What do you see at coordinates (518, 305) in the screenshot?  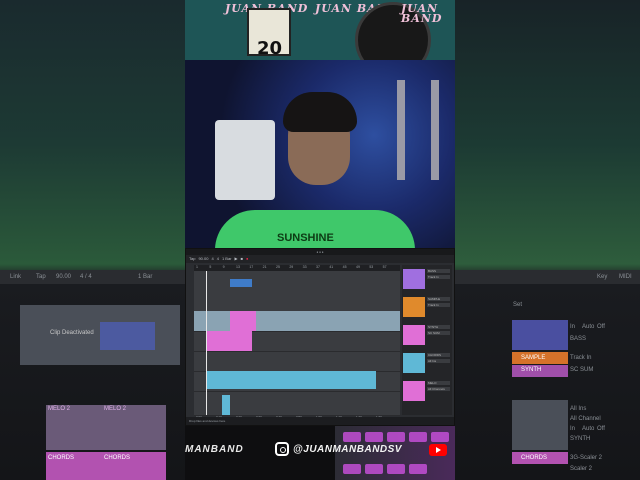 I see `set-label: Set` at bounding box center [518, 305].